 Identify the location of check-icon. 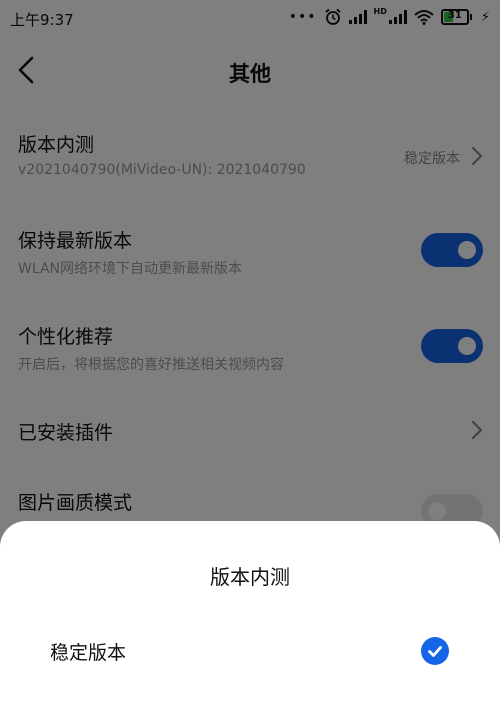
(435, 651).